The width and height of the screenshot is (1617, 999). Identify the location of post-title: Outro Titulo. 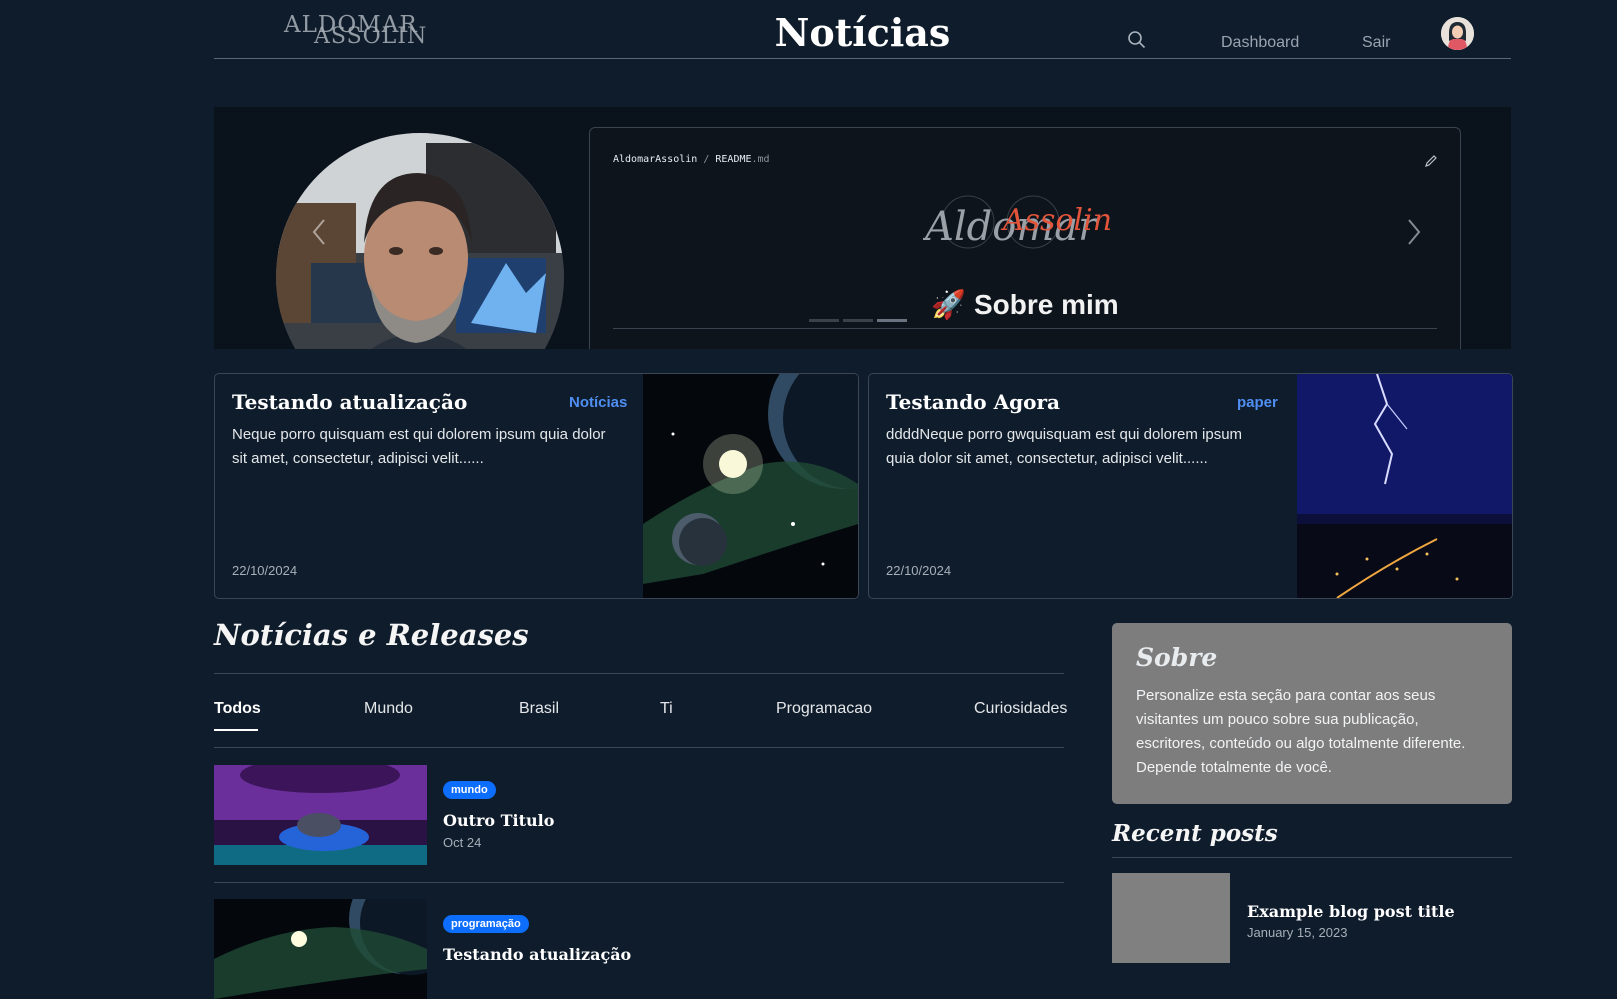
(498, 820).